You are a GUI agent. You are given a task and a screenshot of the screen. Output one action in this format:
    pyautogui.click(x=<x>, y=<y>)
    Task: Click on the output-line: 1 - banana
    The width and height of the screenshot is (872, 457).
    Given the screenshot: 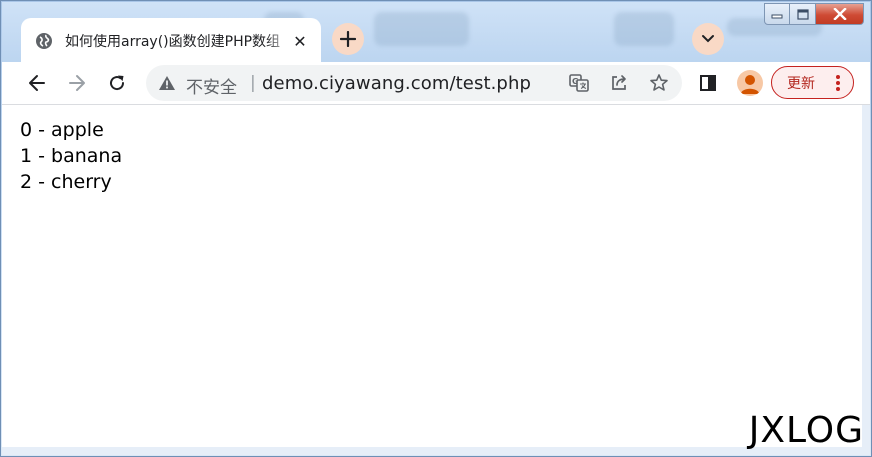 What is the action you would take?
    pyautogui.click(x=71, y=156)
    